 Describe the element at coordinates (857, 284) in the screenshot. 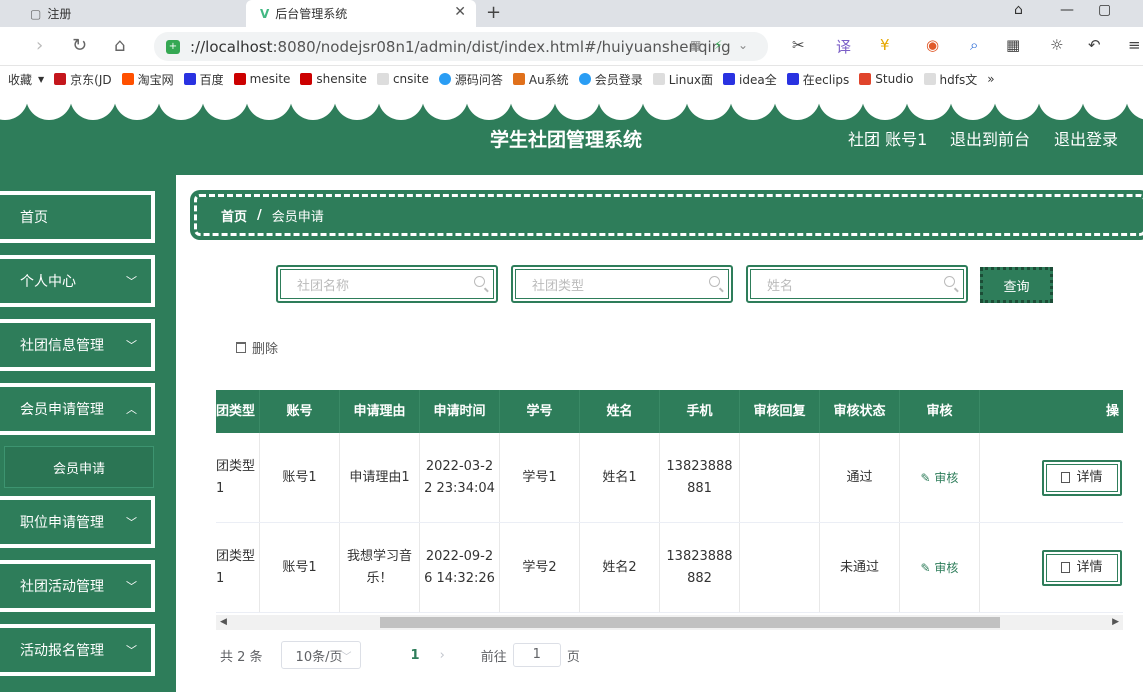

I see `name-search: 姓名` at that location.